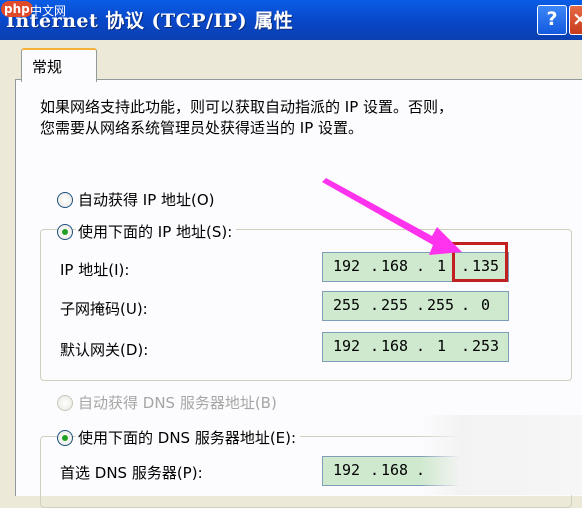 Image resolution: width=582 pixels, height=508 pixels. What do you see at coordinates (47, 67) in the screenshot?
I see `tab-general-label: 常规` at bounding box center [47, 67].